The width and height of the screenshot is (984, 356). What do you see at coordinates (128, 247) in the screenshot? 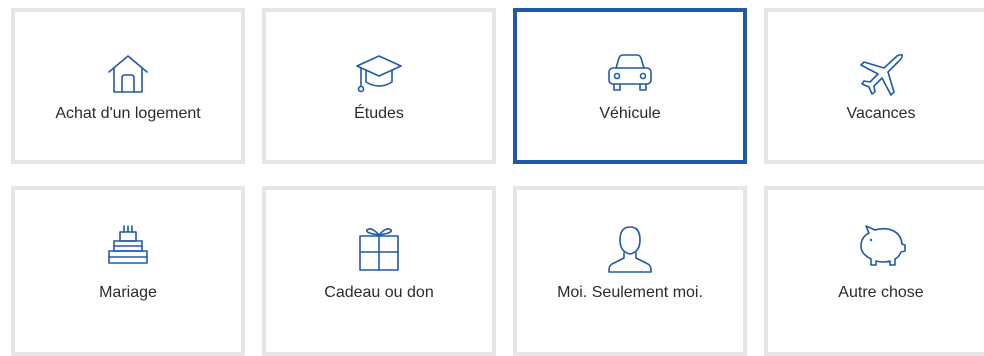
I see `wedding-cake-icon` at bounding box center [128, 247].